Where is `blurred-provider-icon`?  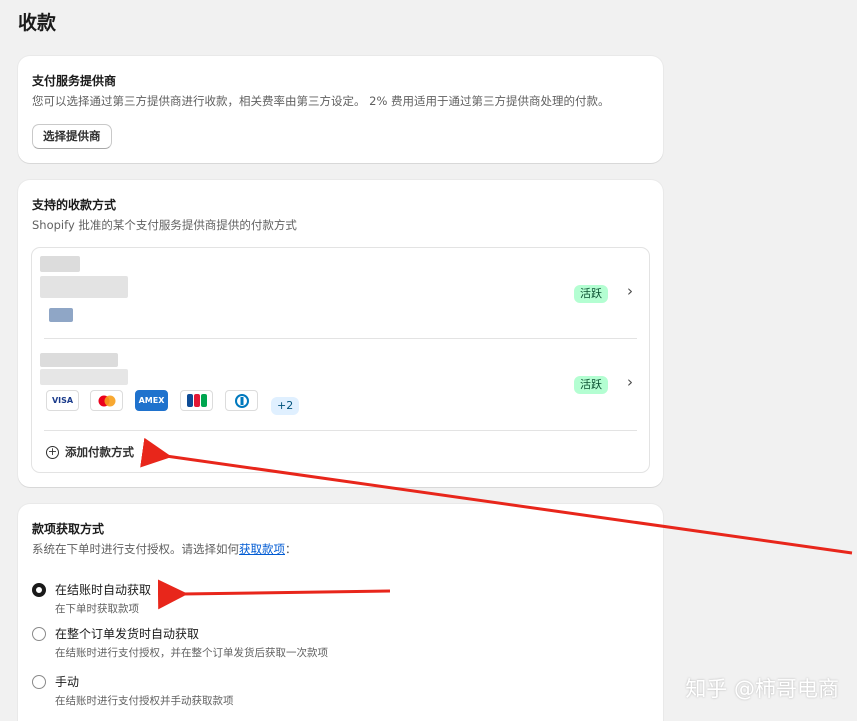
blurred-provider-icon is located at coordinates (61, 315).